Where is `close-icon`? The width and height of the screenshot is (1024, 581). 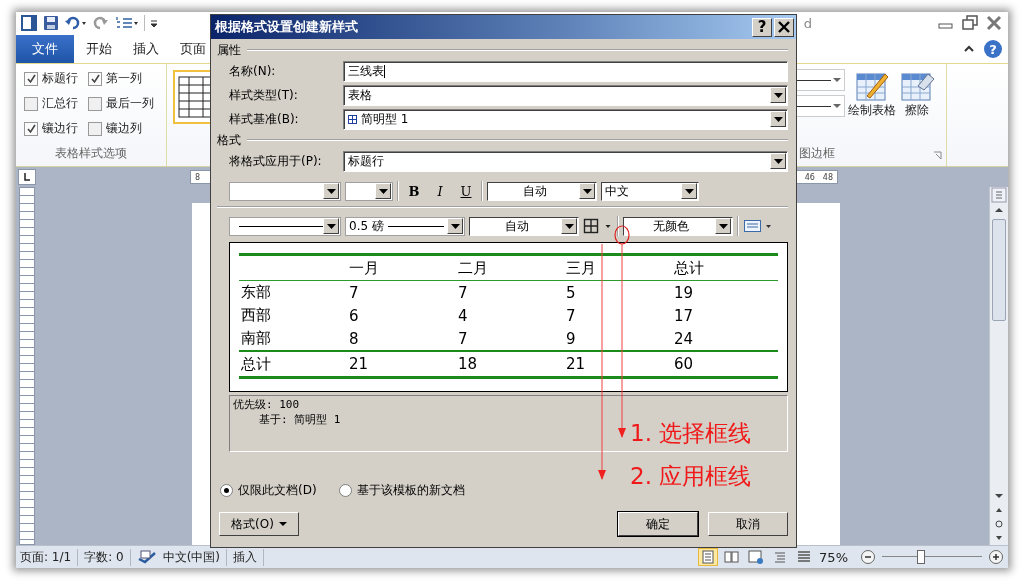
close-icon is located at coordinates (994, 23).